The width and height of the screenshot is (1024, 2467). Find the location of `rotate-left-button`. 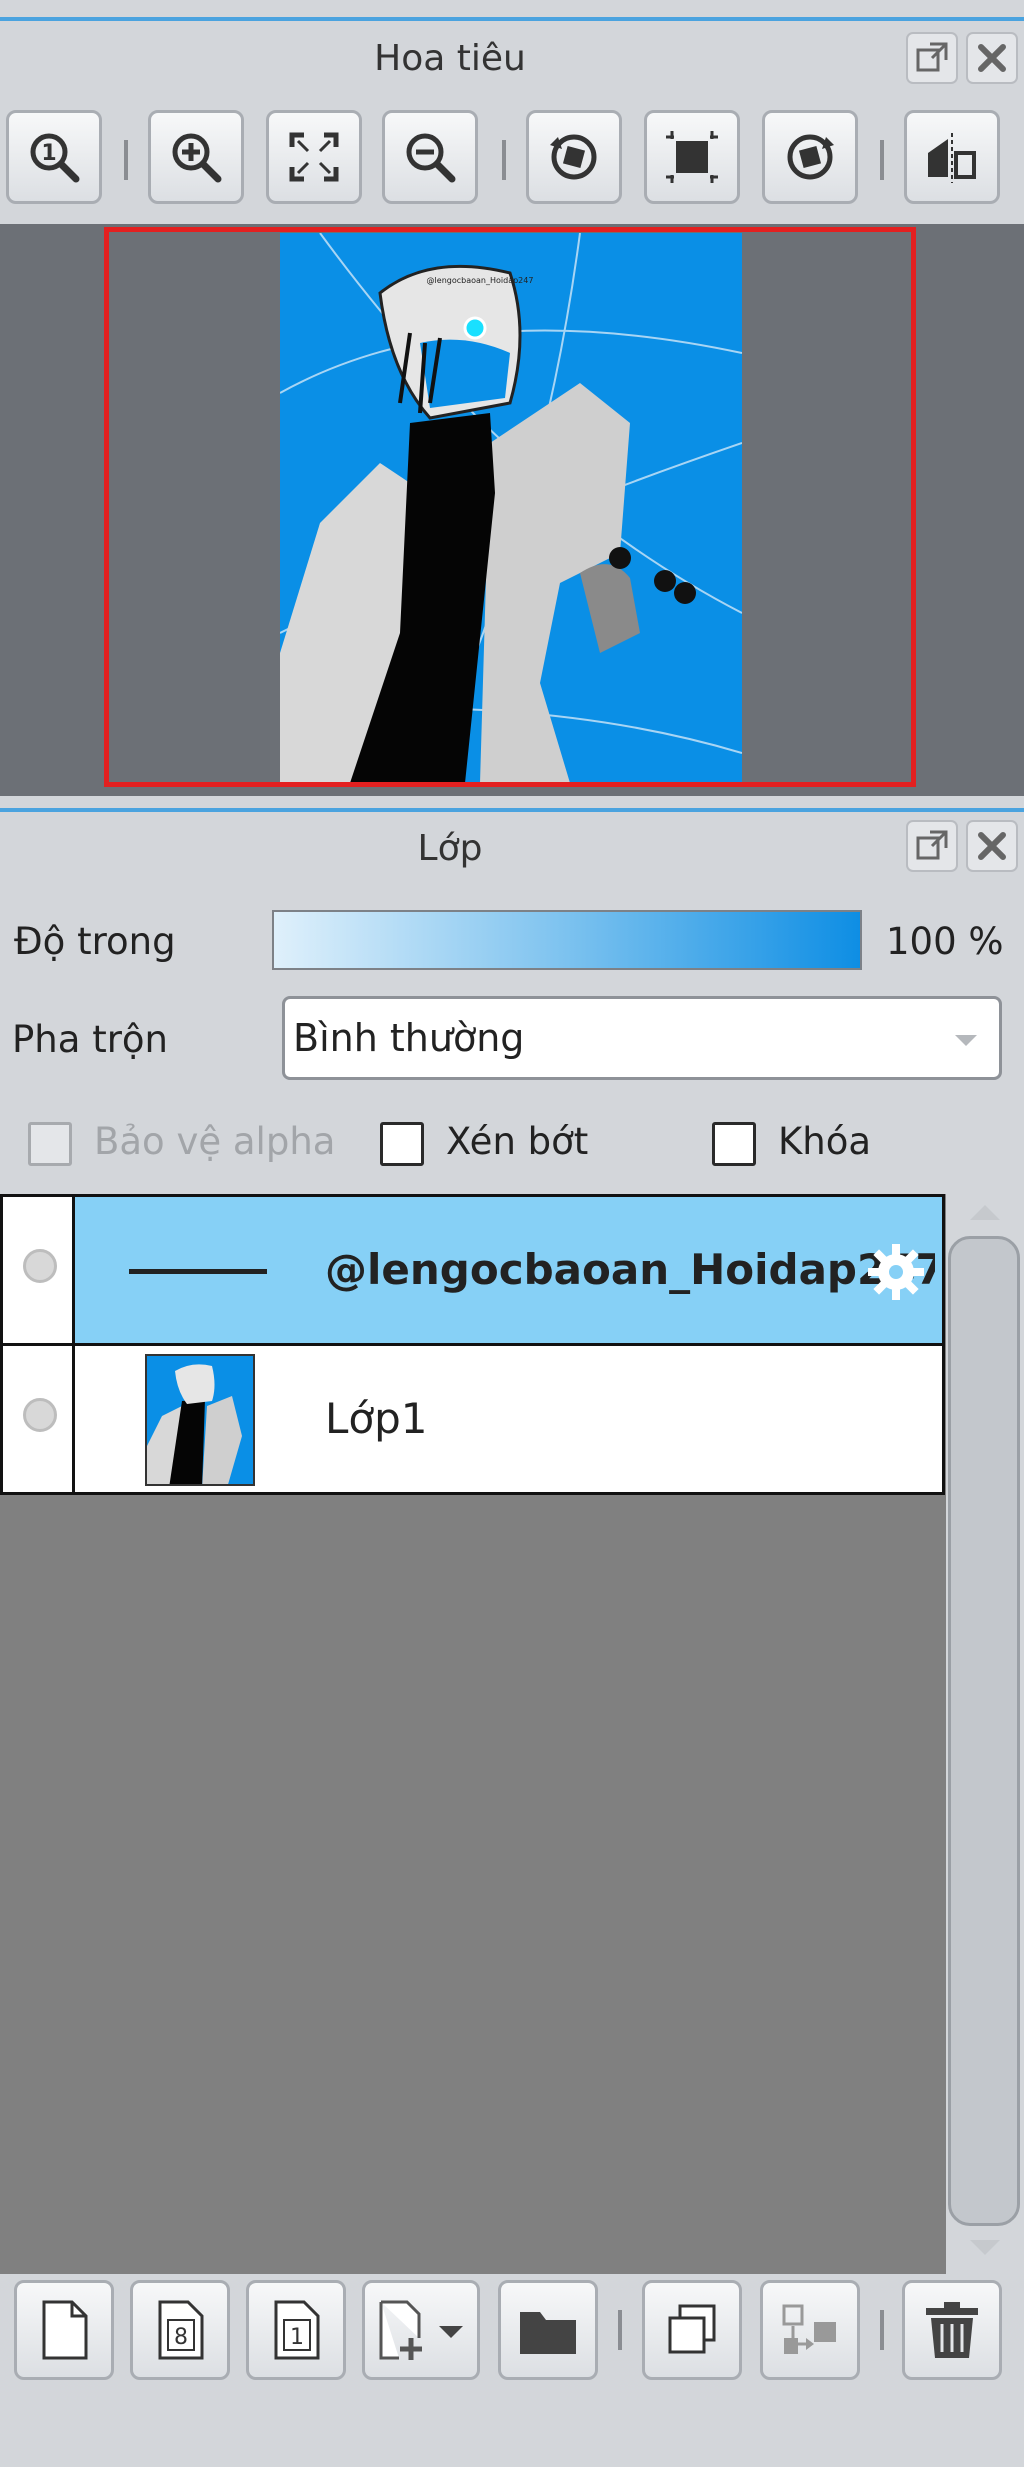

rotate-left-button is located at coordinates (574, 157).